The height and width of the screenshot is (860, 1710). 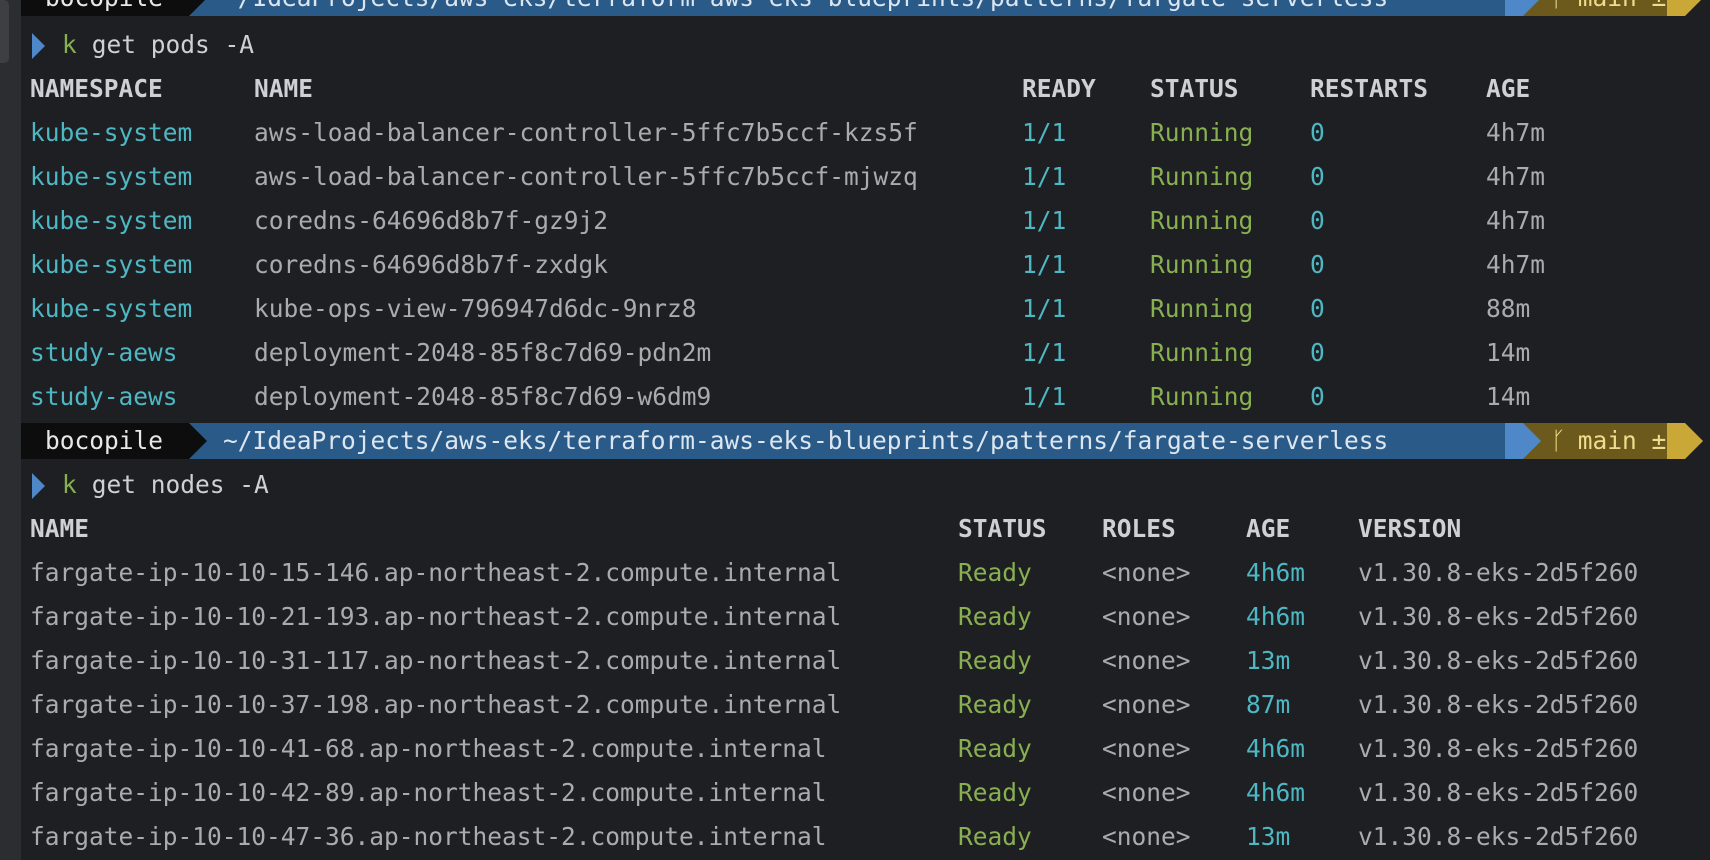 What do you see at coordinates (1410, 528) in the screenshot?
I see `nodes-column-header: VERSION` at bounding box center [1410, 528].